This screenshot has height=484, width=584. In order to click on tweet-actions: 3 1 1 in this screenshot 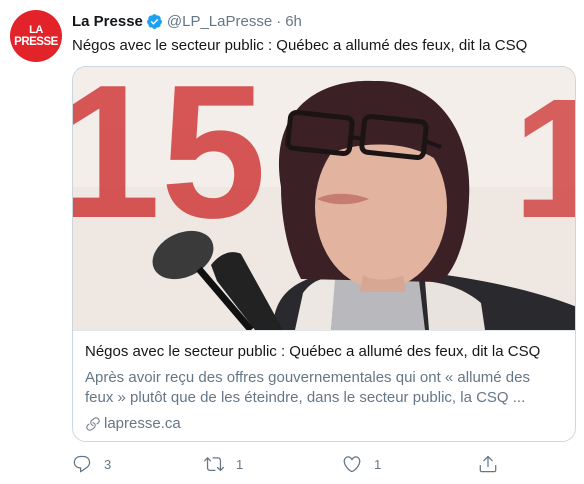, I will do `click(322, 466)`.